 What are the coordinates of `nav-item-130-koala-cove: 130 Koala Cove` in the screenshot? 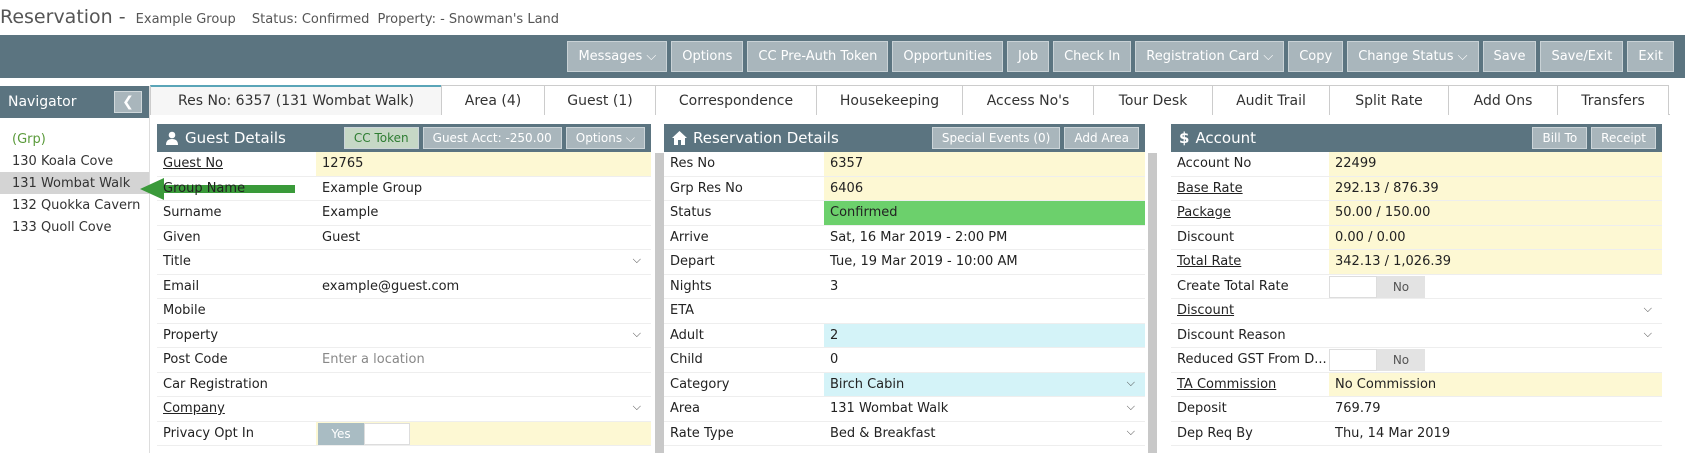 It's located at (74, 161).